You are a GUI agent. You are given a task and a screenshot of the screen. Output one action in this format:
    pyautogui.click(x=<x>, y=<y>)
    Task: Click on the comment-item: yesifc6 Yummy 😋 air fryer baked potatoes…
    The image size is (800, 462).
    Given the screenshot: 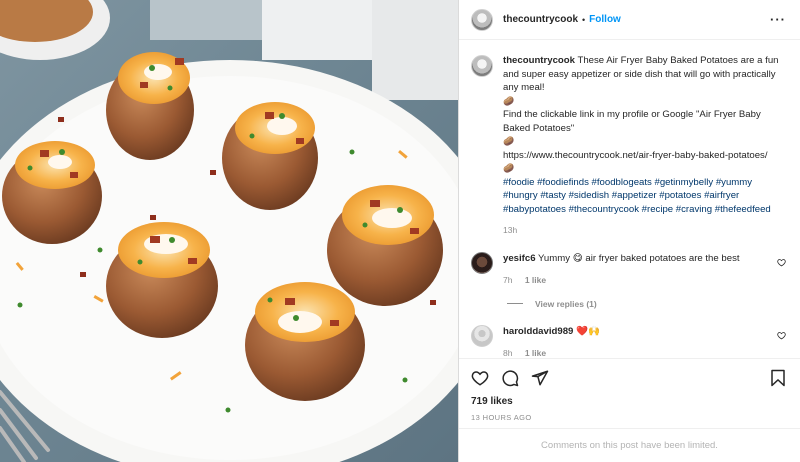 What is the action you would take?
    pyautogui.click(x=628, y=269)
    